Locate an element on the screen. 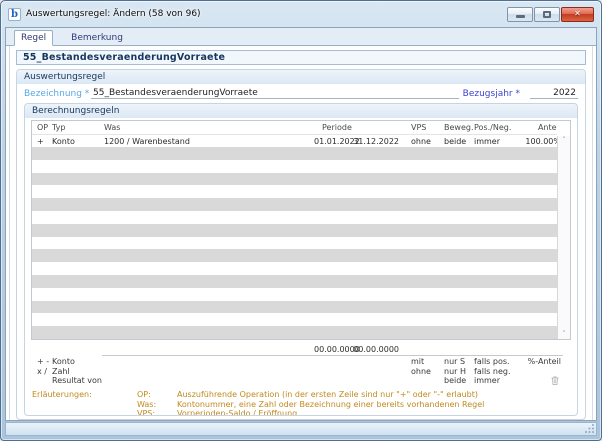  maximize-button is located at coordinates (547, 14).